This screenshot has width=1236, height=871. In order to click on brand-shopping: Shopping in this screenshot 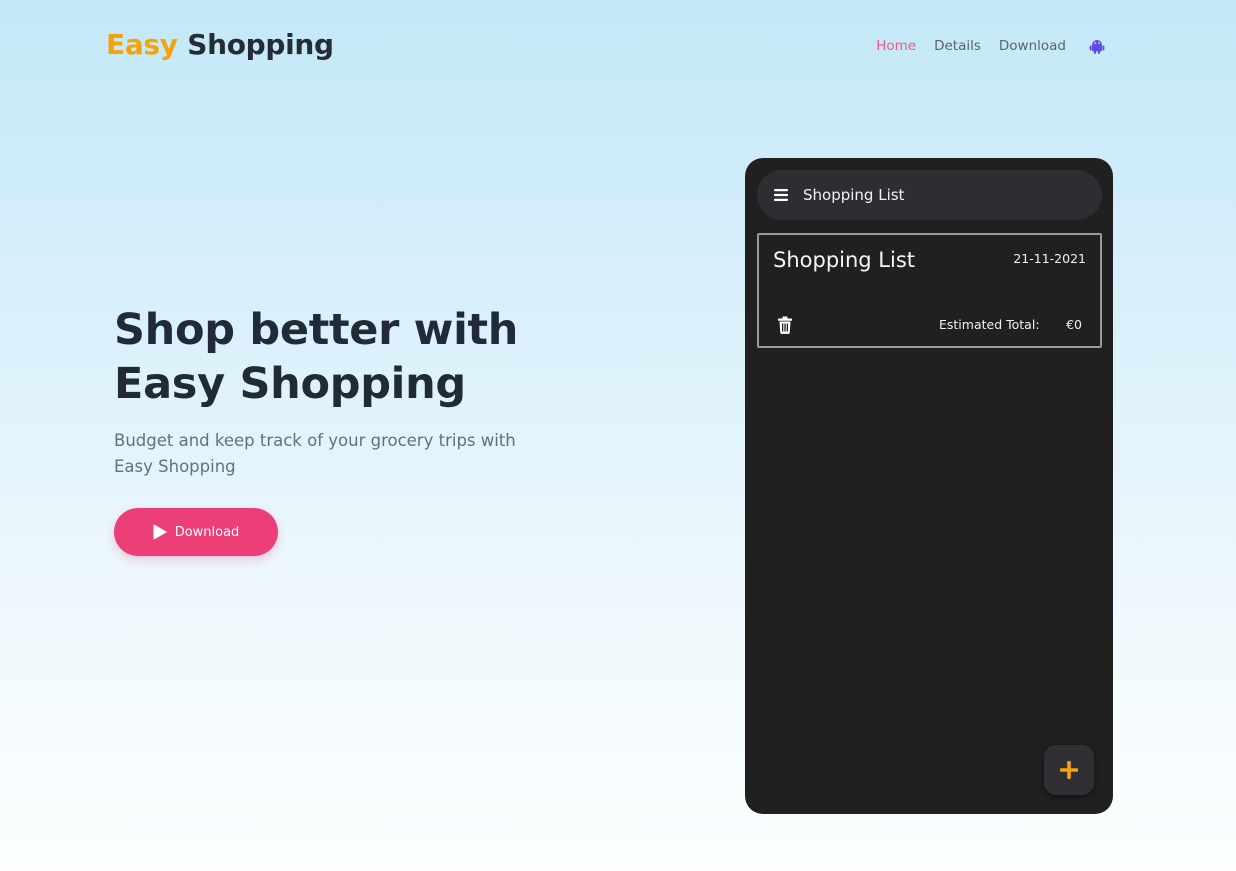, I will do `click(260, 44)`.